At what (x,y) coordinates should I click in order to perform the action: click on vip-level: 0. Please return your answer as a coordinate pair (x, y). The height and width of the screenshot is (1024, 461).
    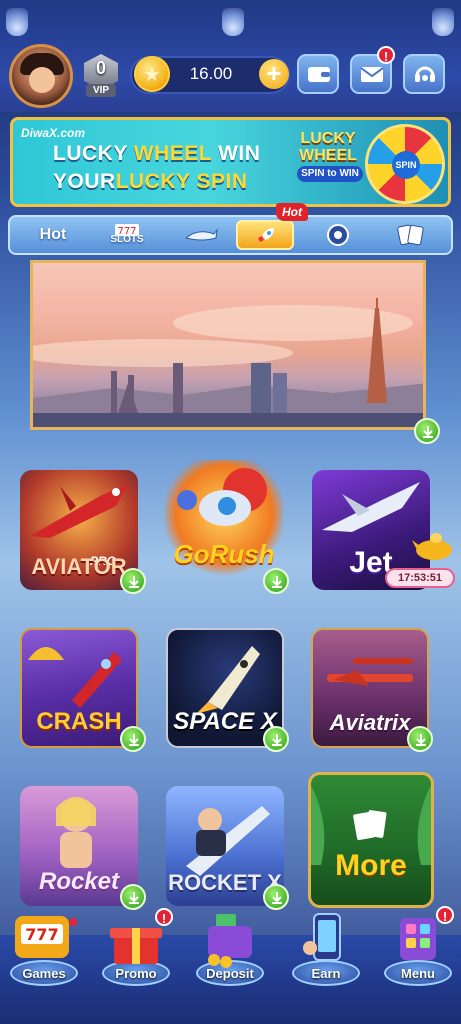
    Looking at the image, I should click on (100, 68).